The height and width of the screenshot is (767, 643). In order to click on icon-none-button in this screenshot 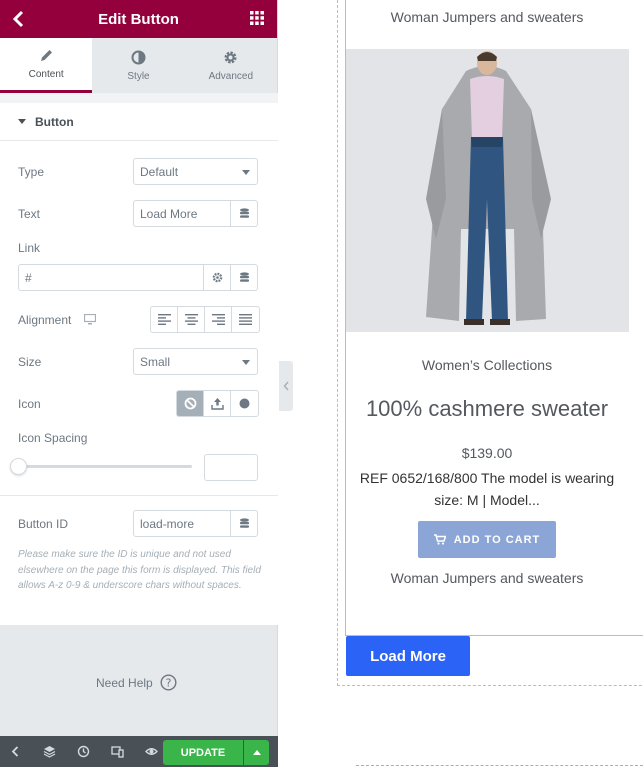, I will do `click(190, 403)`.